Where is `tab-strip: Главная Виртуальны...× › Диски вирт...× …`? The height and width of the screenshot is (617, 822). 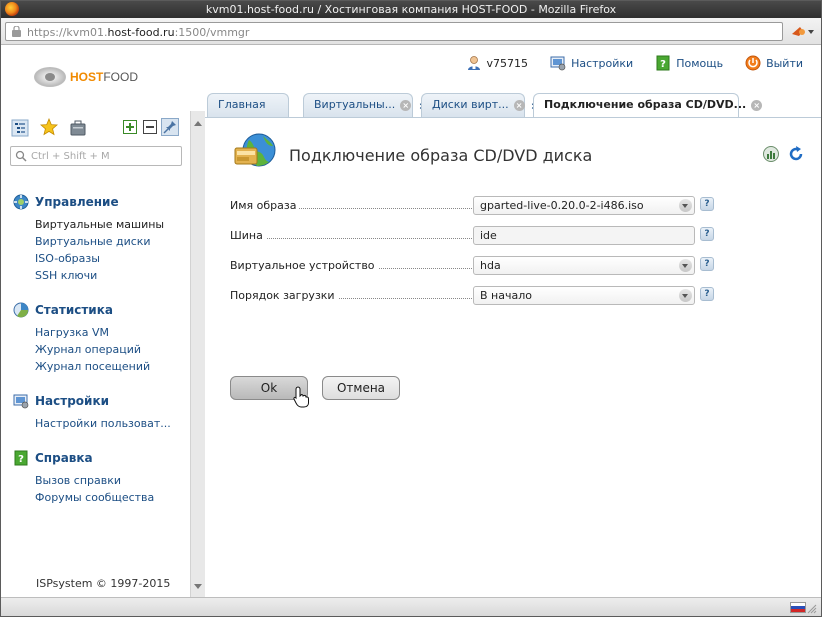
tab-strip: Главная Виртуальны...× › Диски вирт...× … is located at coordinates (513, 104).